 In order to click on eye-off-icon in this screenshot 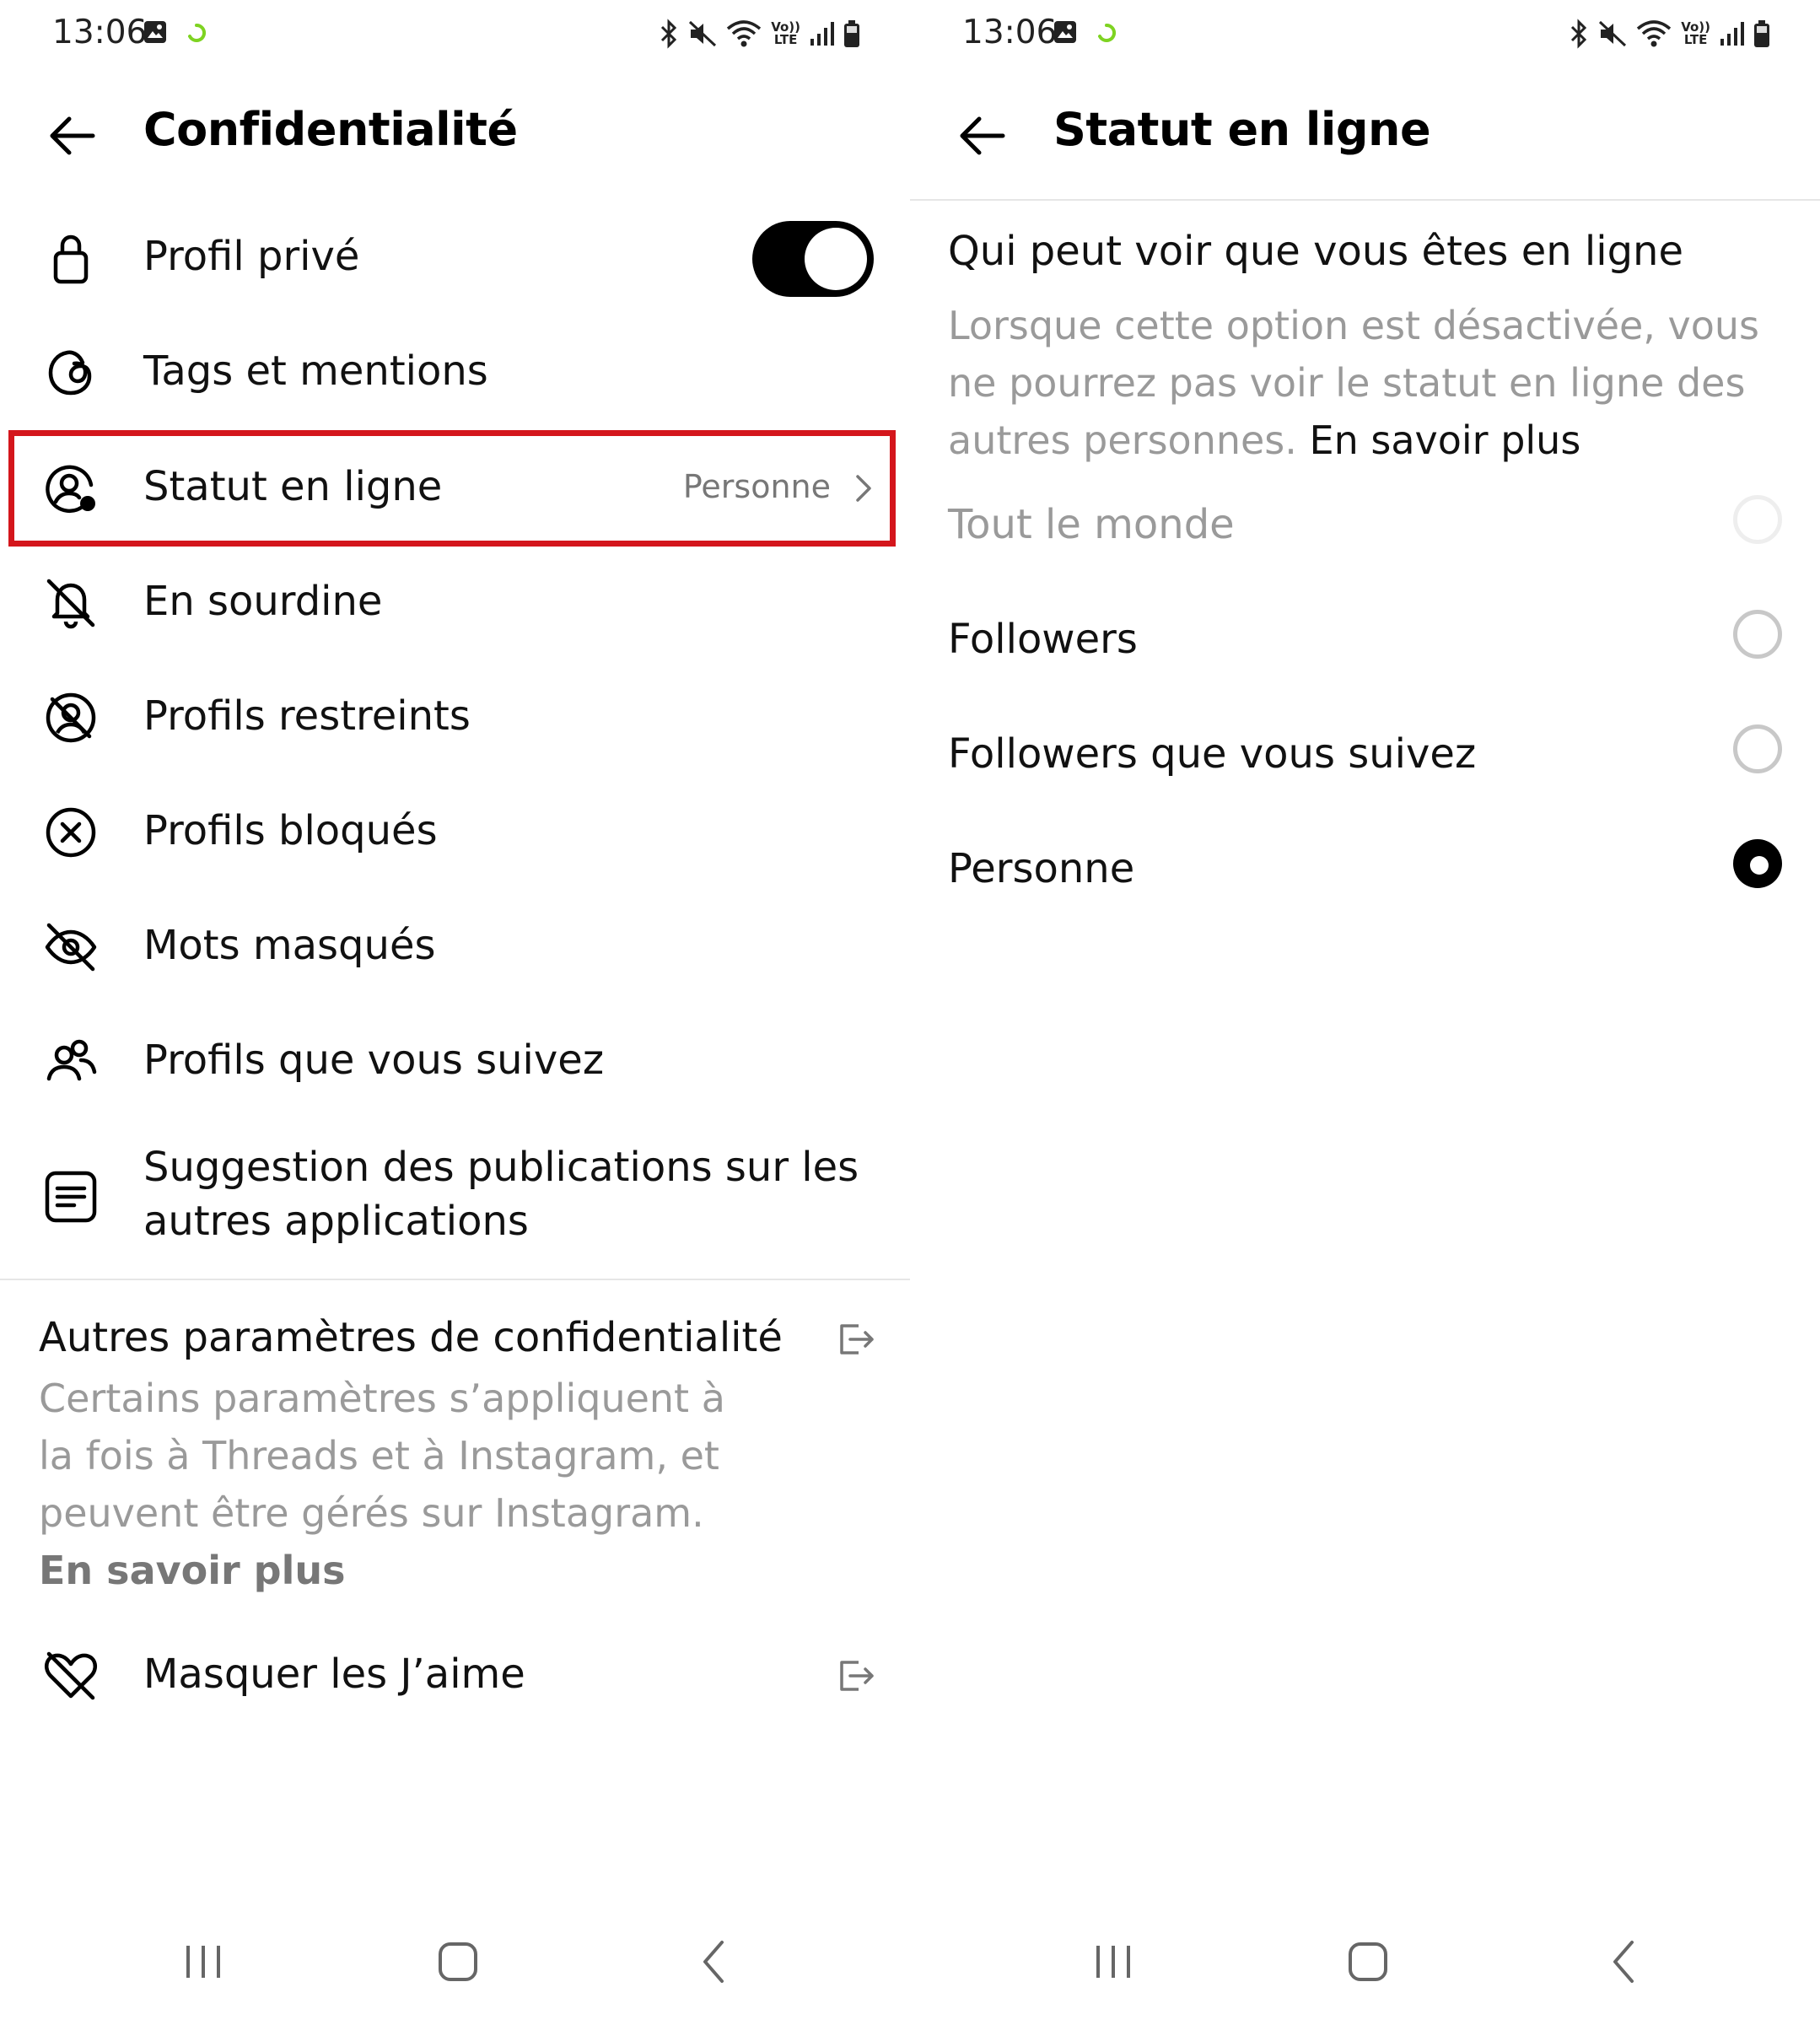, I will do `click(71, 947)`.